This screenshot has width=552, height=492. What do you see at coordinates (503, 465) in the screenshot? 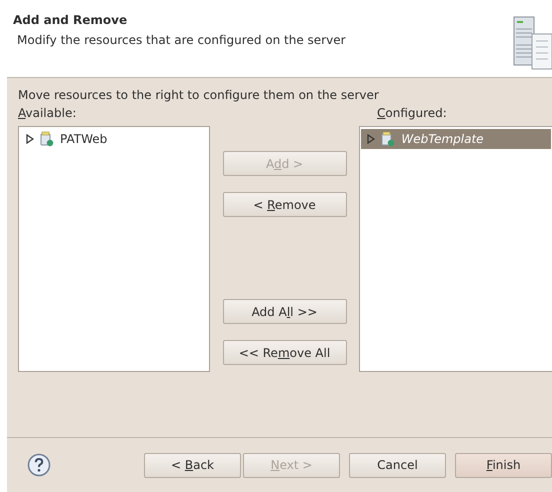
I see `wizard-button: Finish` at bounding box center [503, 465].